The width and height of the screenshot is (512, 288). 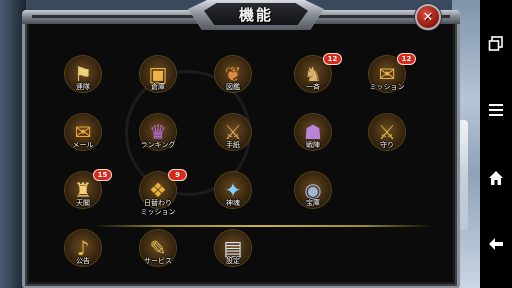 What do you see at coordinates (83, 261) in the screenshot?
I see `function-item-label: 公告` at bounding box center [83, 261].